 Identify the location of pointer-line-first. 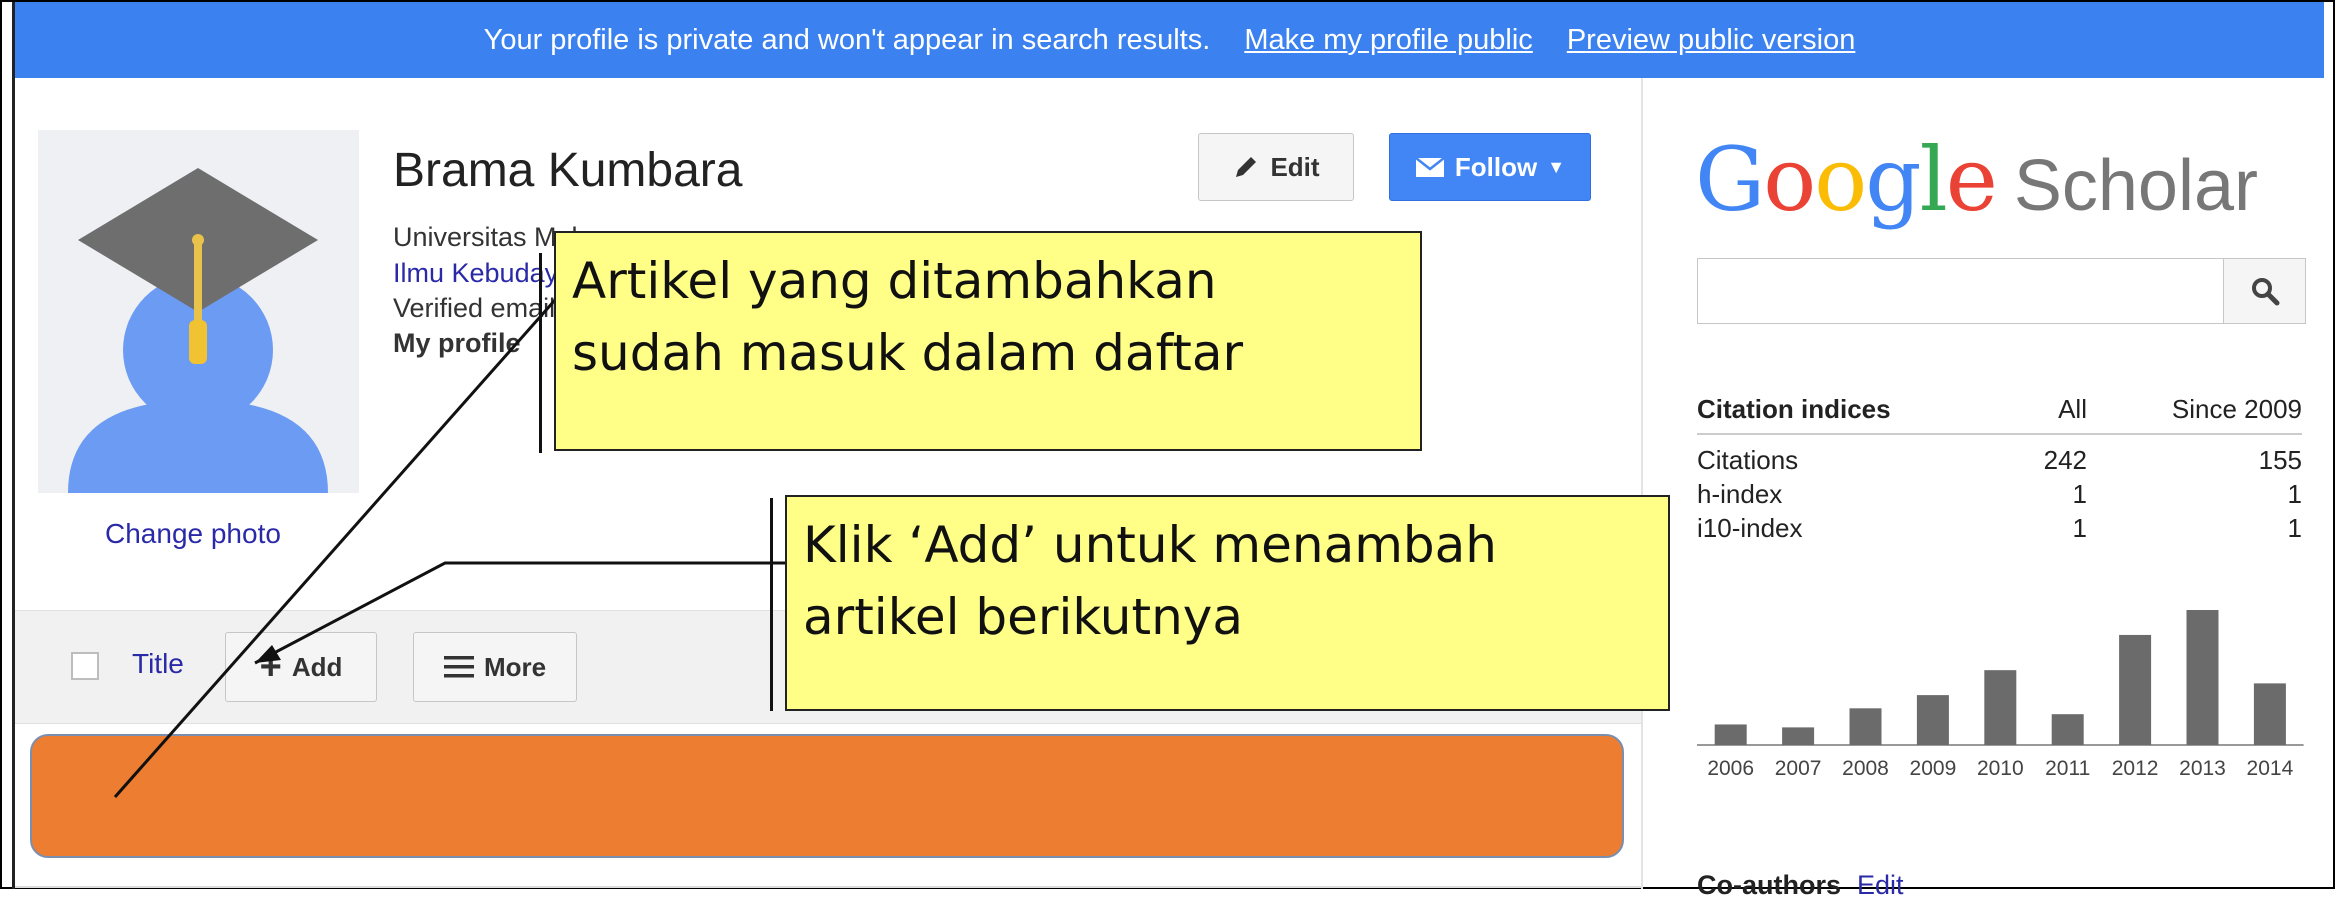
(335, 548).